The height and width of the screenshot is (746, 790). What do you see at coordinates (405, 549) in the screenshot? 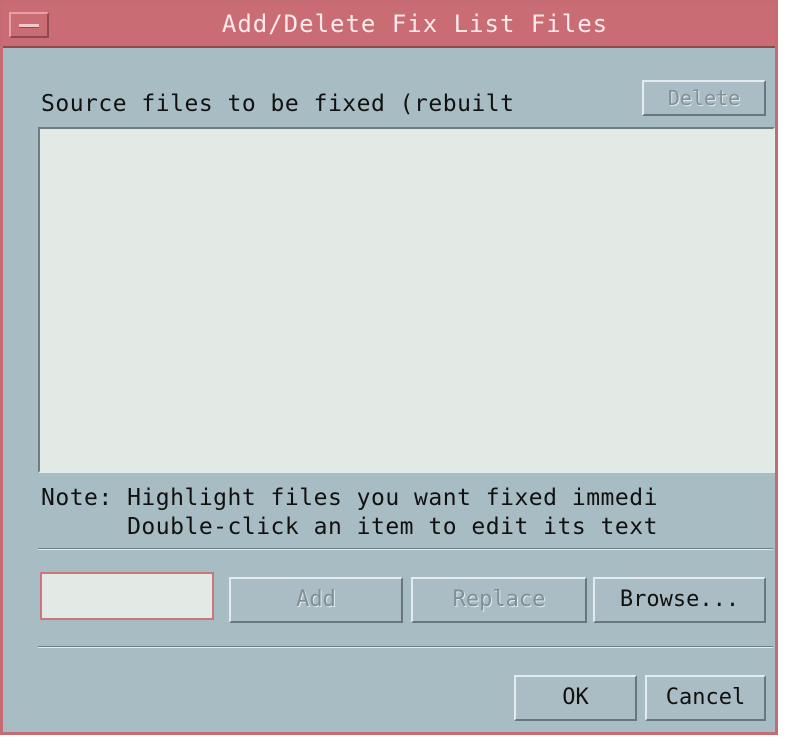
I see `separator-top` at bounding box center [405, 549].